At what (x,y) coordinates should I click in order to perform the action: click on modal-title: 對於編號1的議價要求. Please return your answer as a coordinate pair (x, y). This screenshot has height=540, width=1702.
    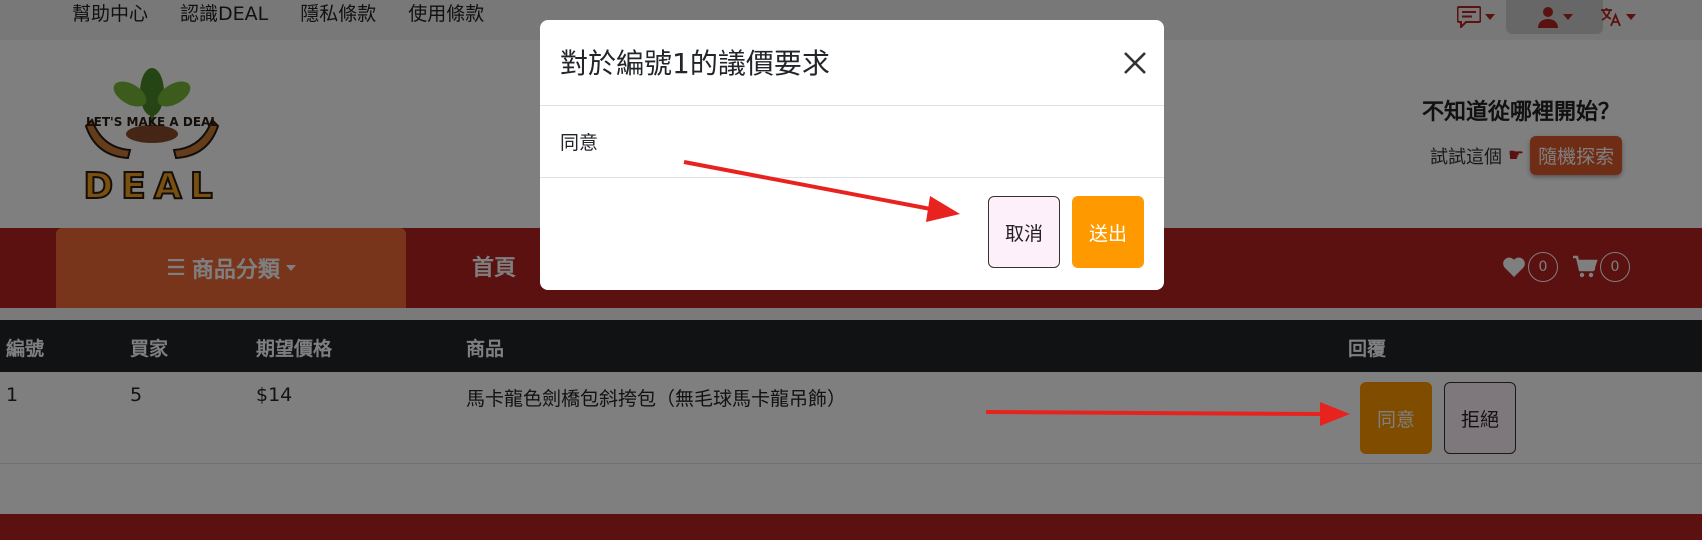
    Looking at the image, I should click on (695, 63).